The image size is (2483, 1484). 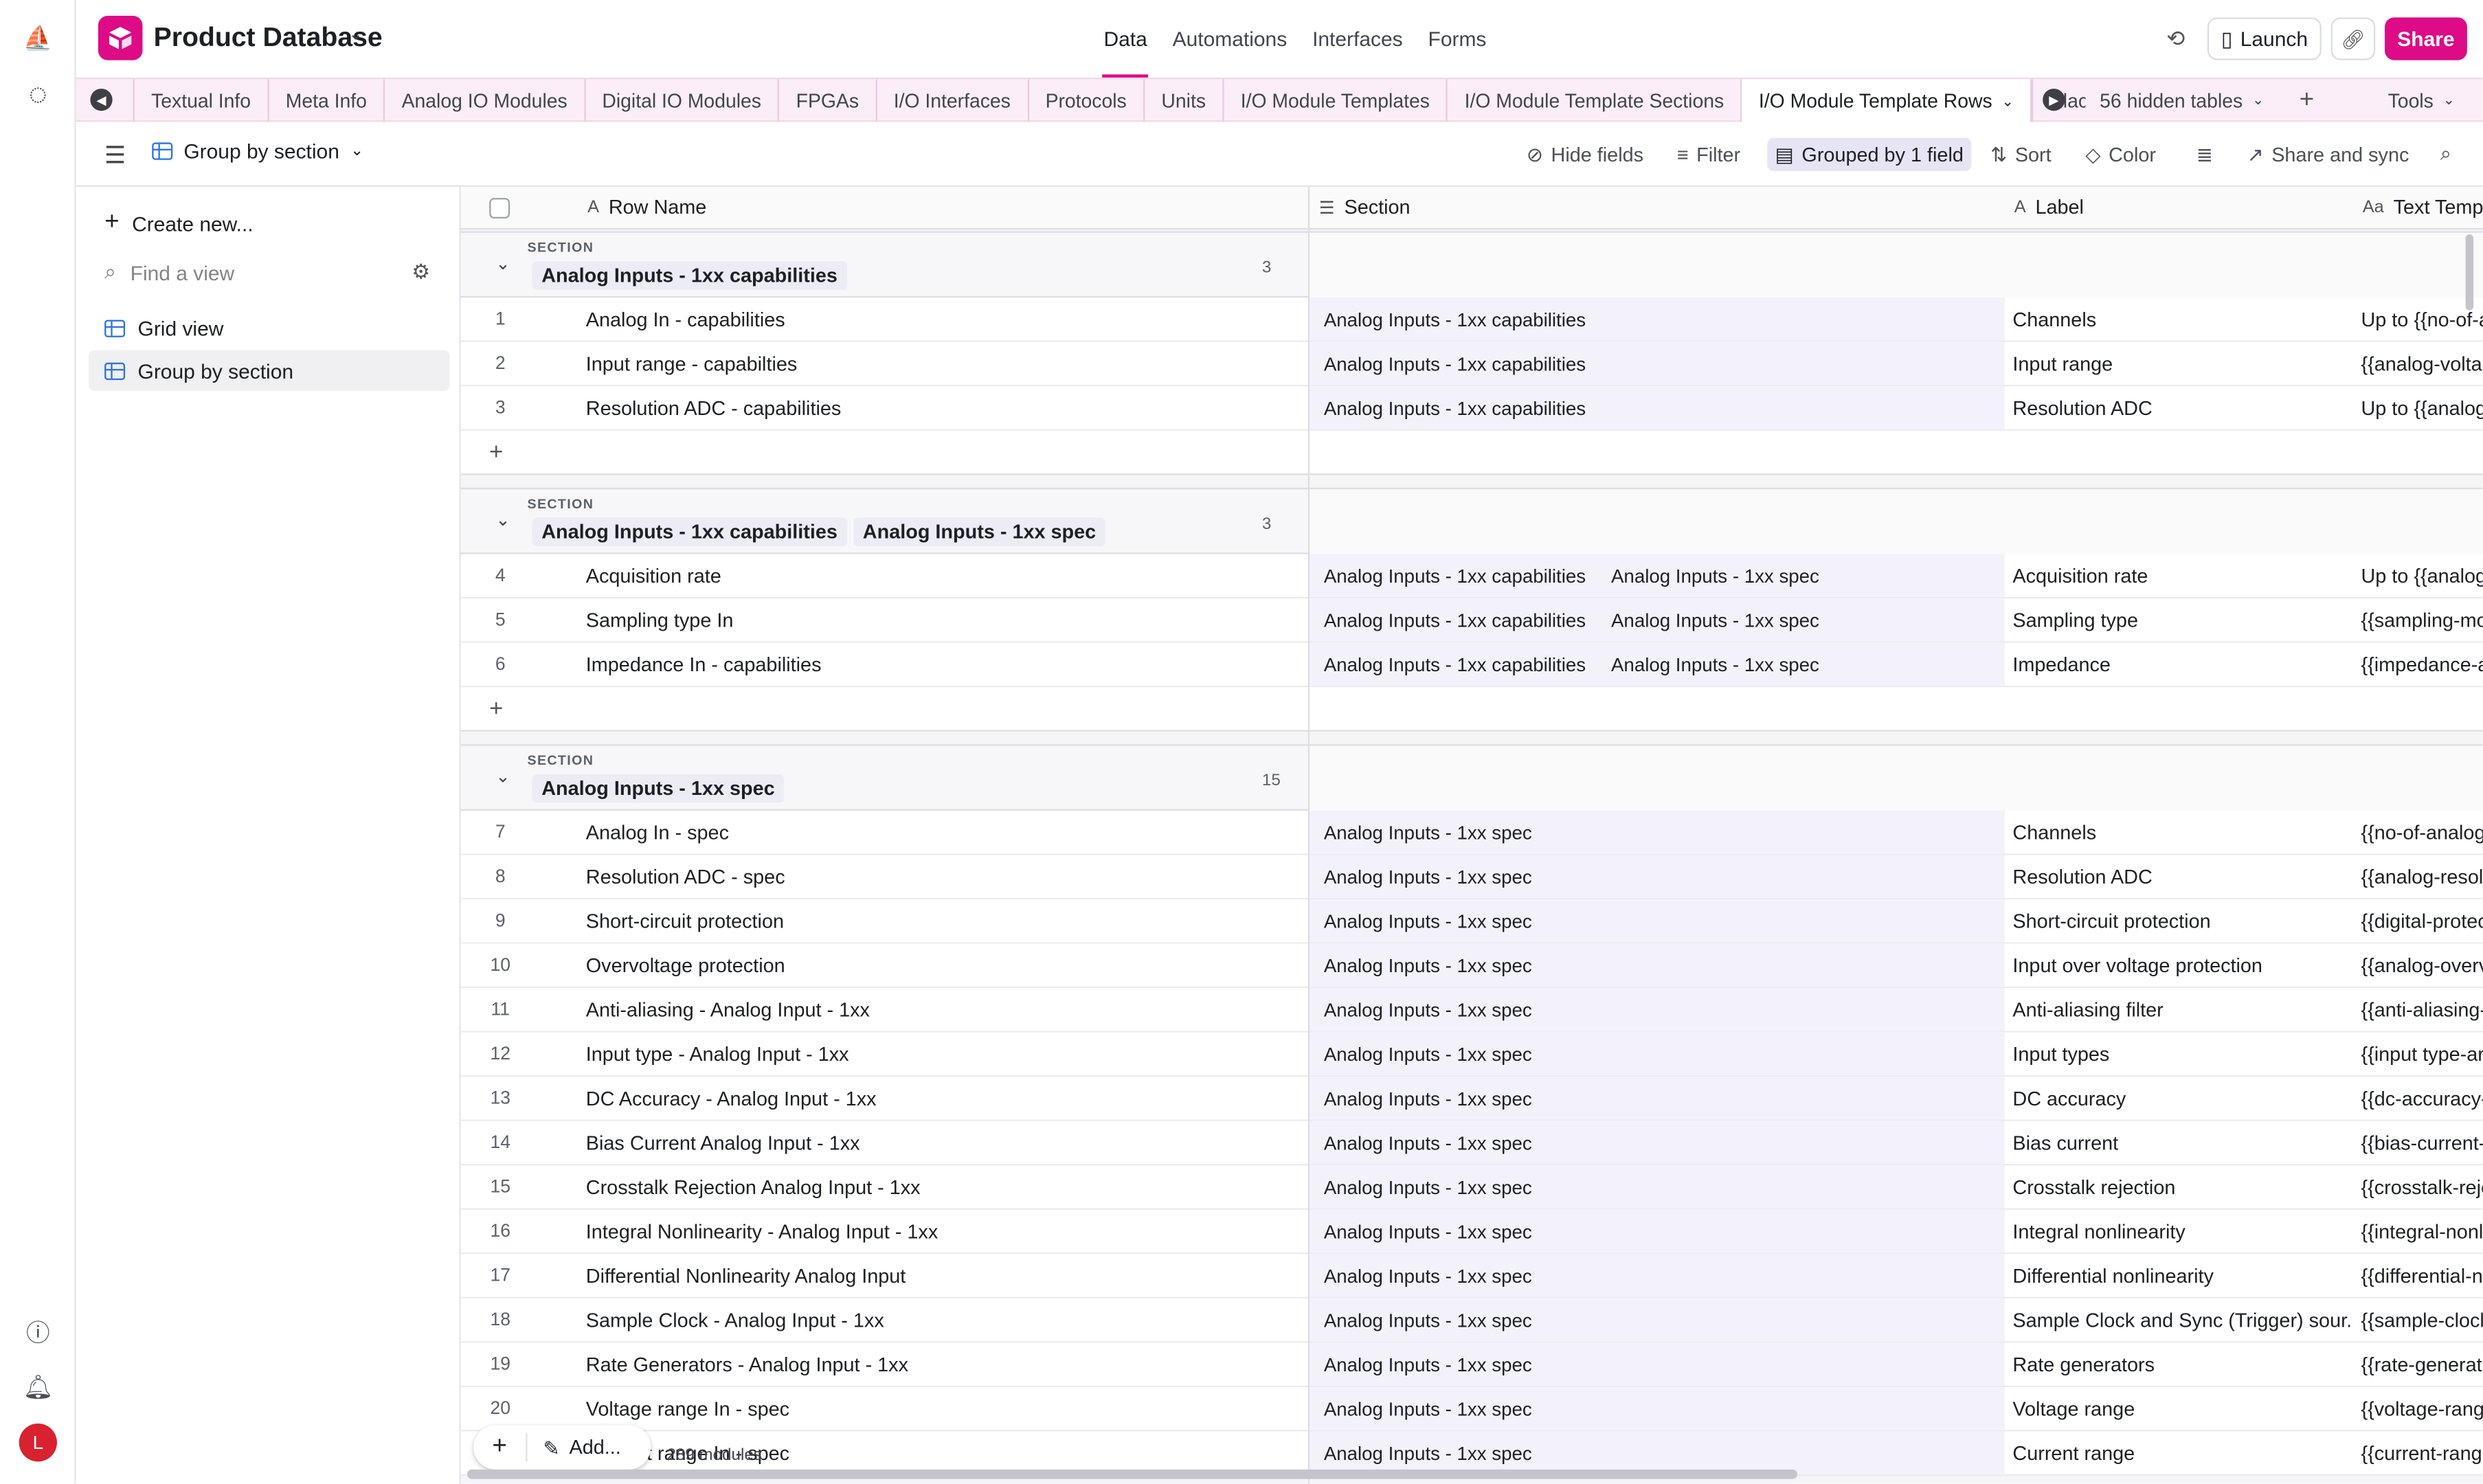 What do you see at coordinates (2179, 1098) in the screenshot?
I see `cell-label: DC accuracy` at bounding box center [2179, 1098].